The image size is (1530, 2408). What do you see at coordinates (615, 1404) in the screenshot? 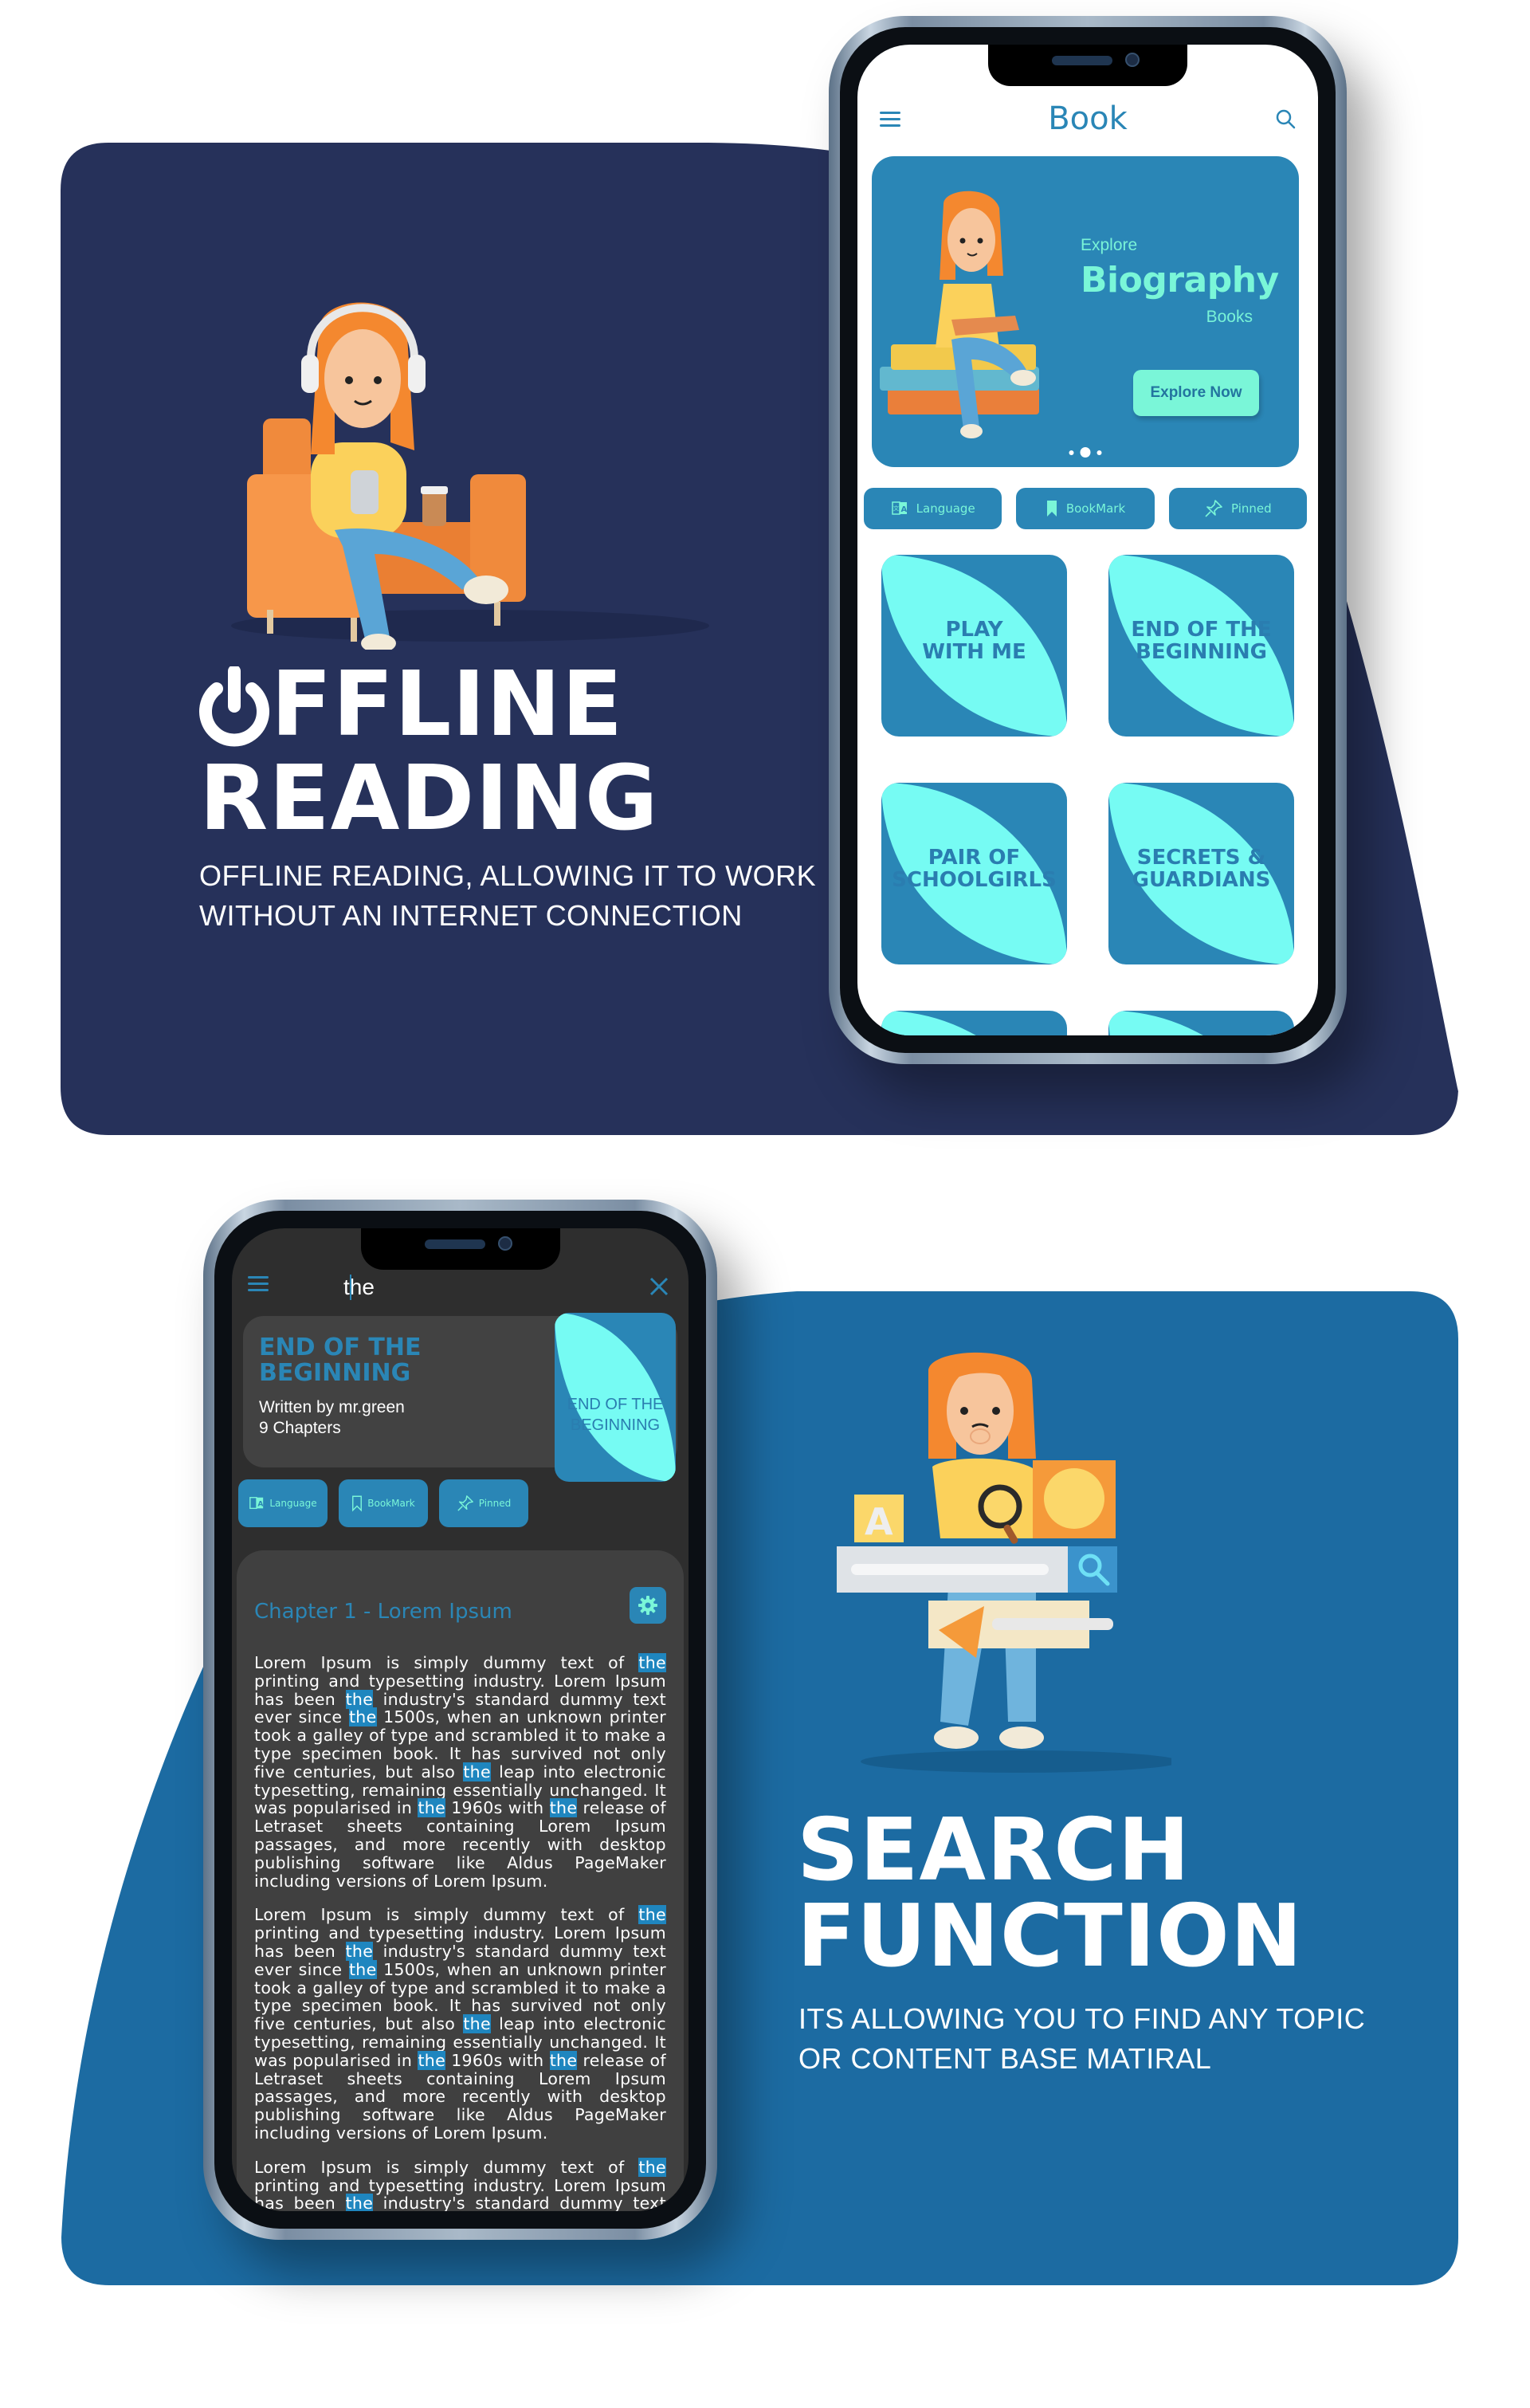
I see `cover-title-line1: END OF THE` at bounding box center [615, 1404].